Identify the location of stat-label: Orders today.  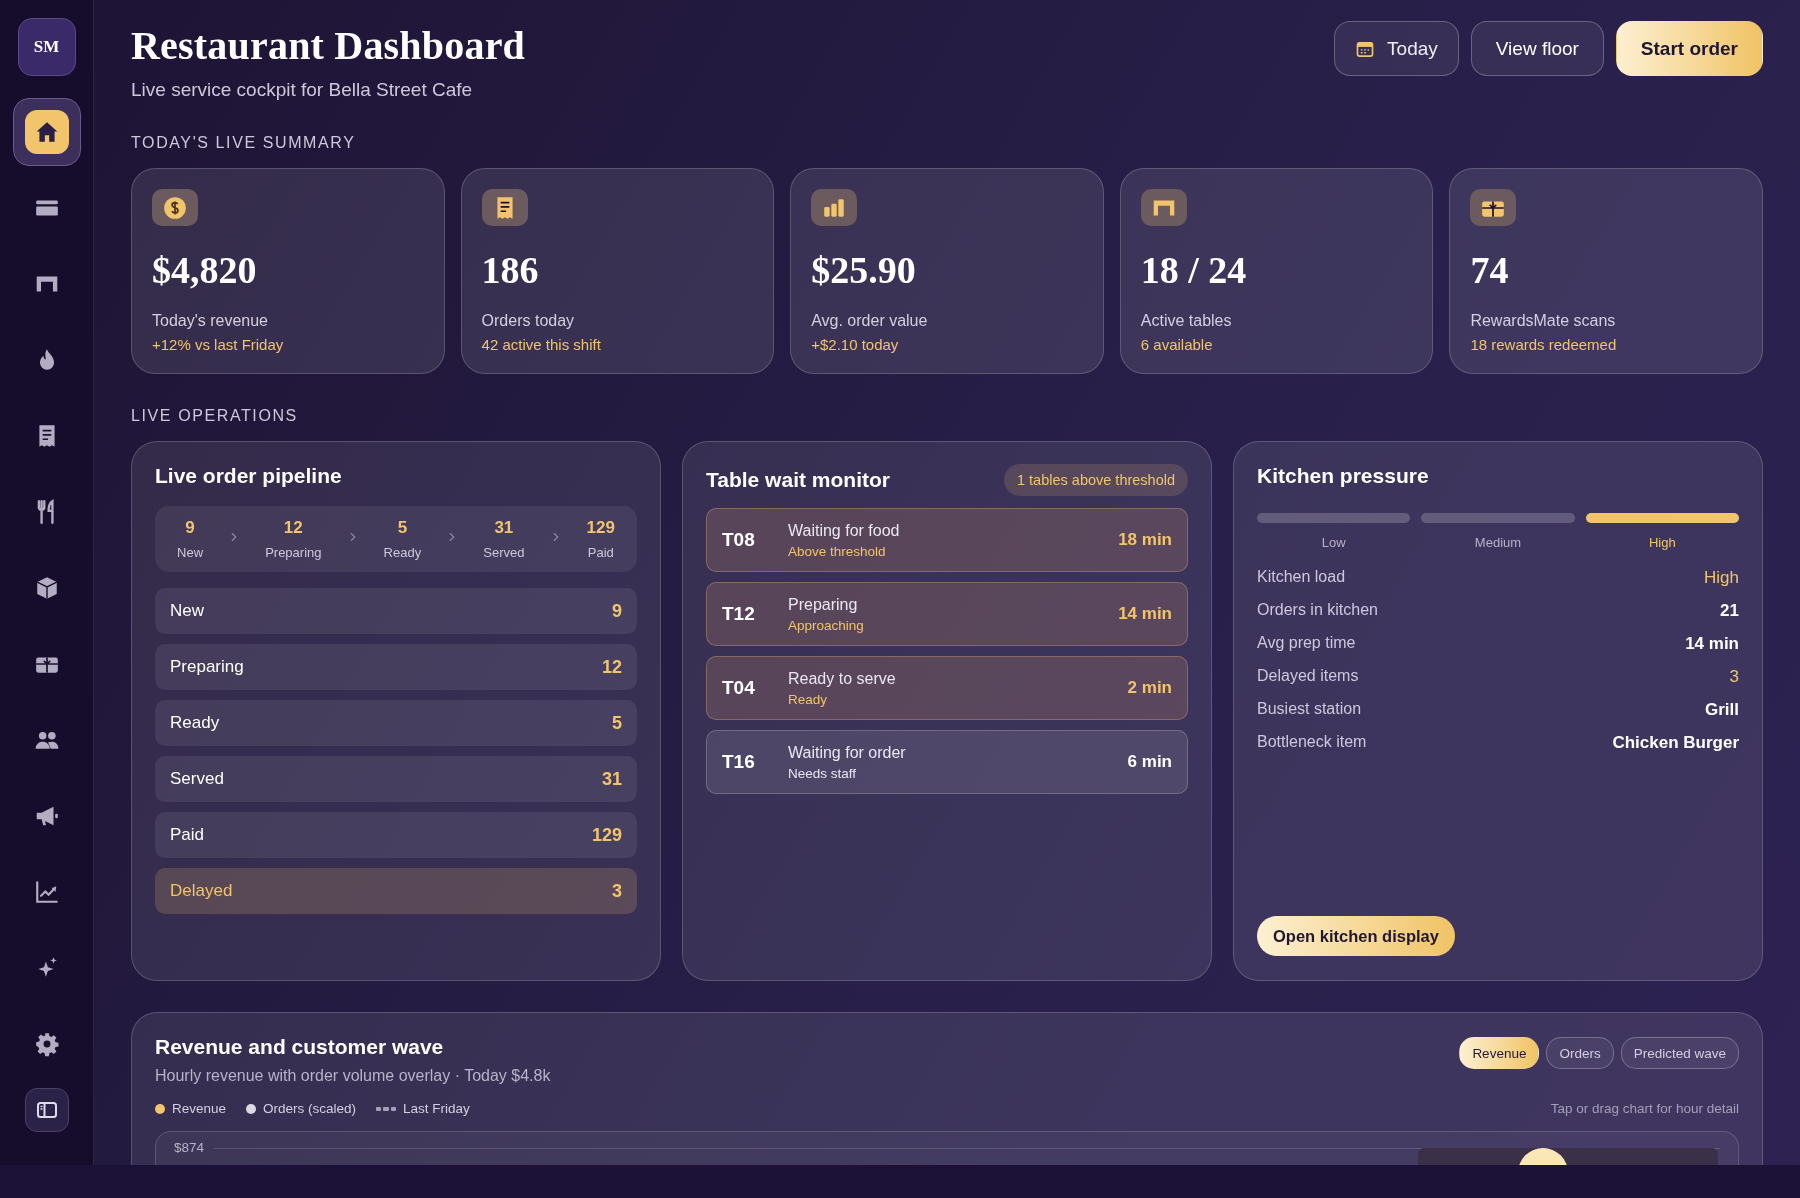
(528, 321).